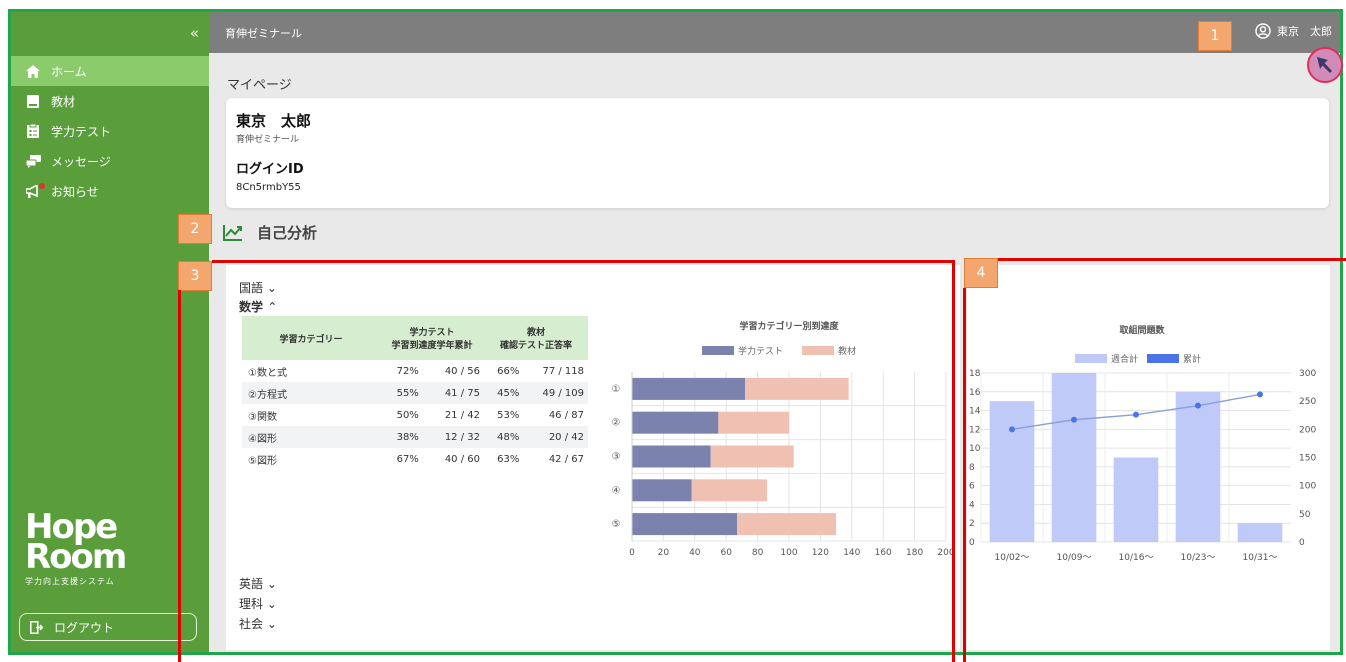  I want to click on table-cell-test-count: 40 / 56, so click(462, 371).